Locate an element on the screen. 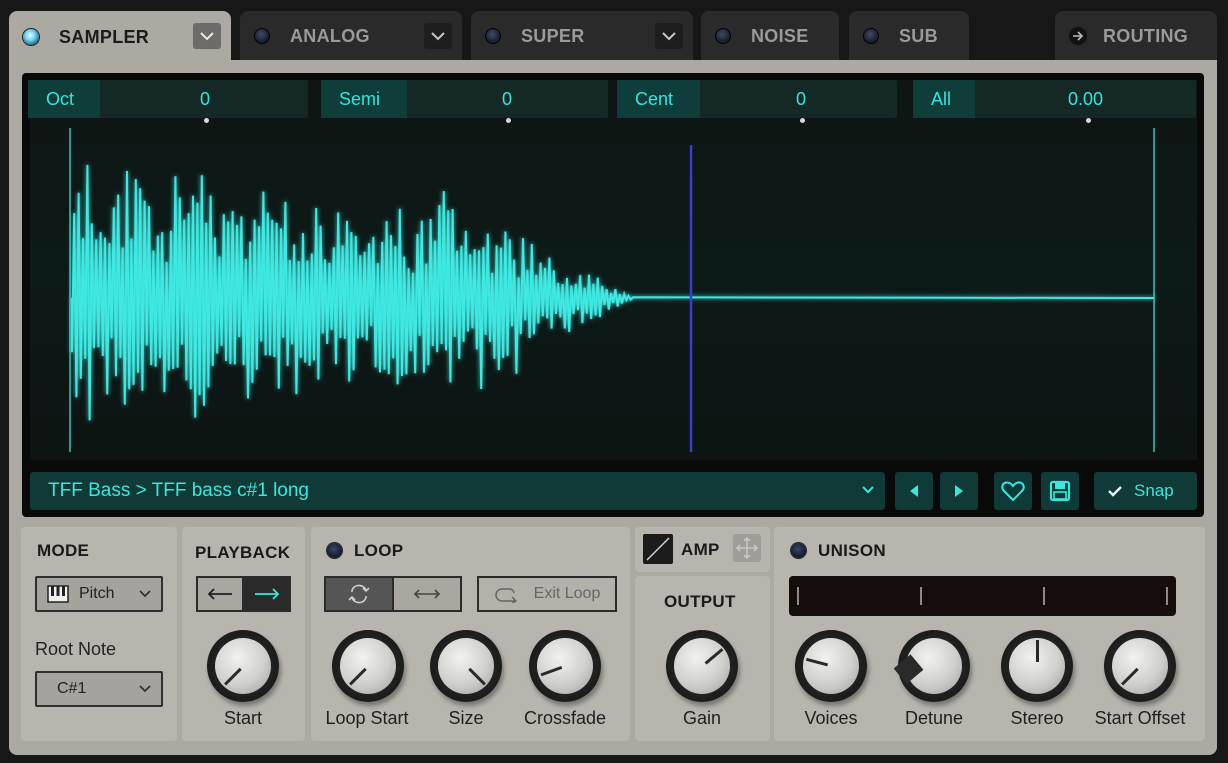 This screenshot has height=763, width=1228. amp-envelope-icon is located at coordinates (658, 549).